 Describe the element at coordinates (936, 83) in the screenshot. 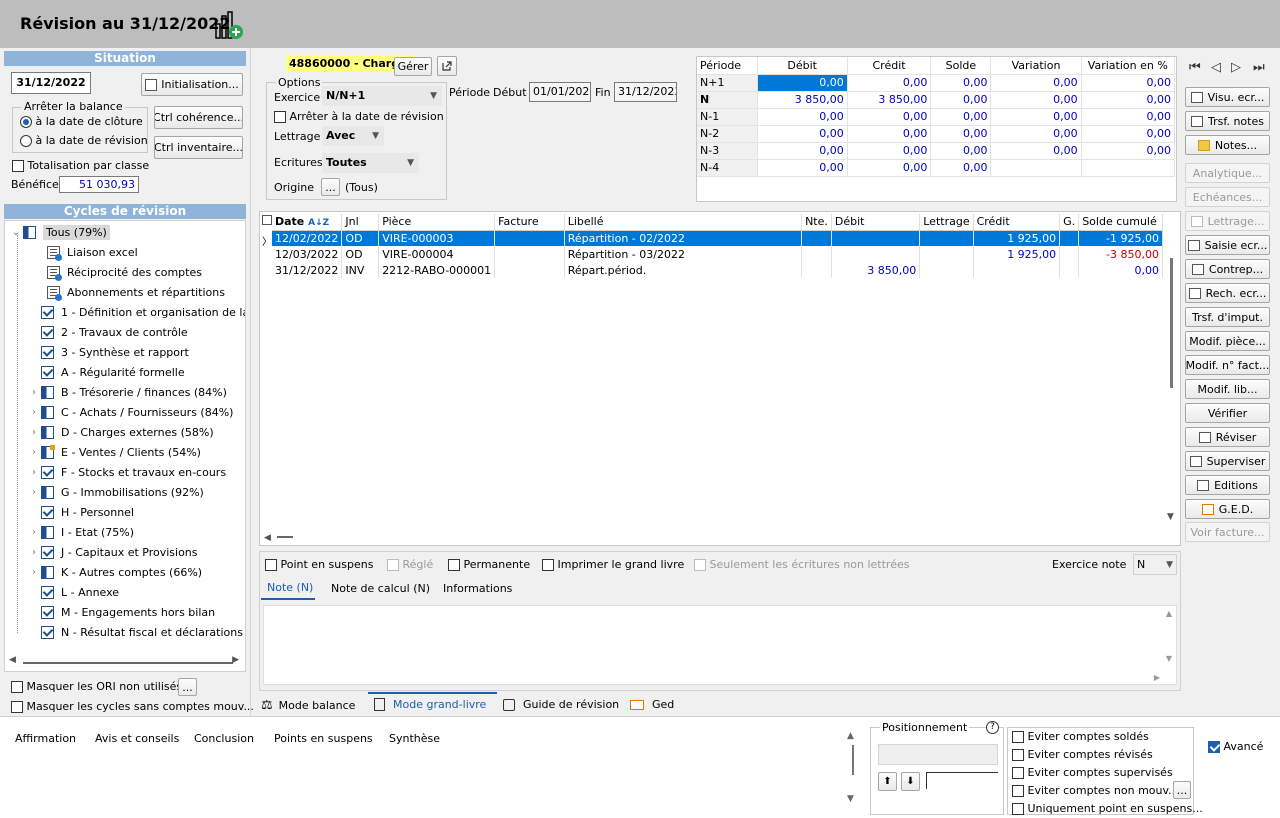

I see `period-row: N+1 0,00 0,00 0,00 0,00 0,00` at that location.